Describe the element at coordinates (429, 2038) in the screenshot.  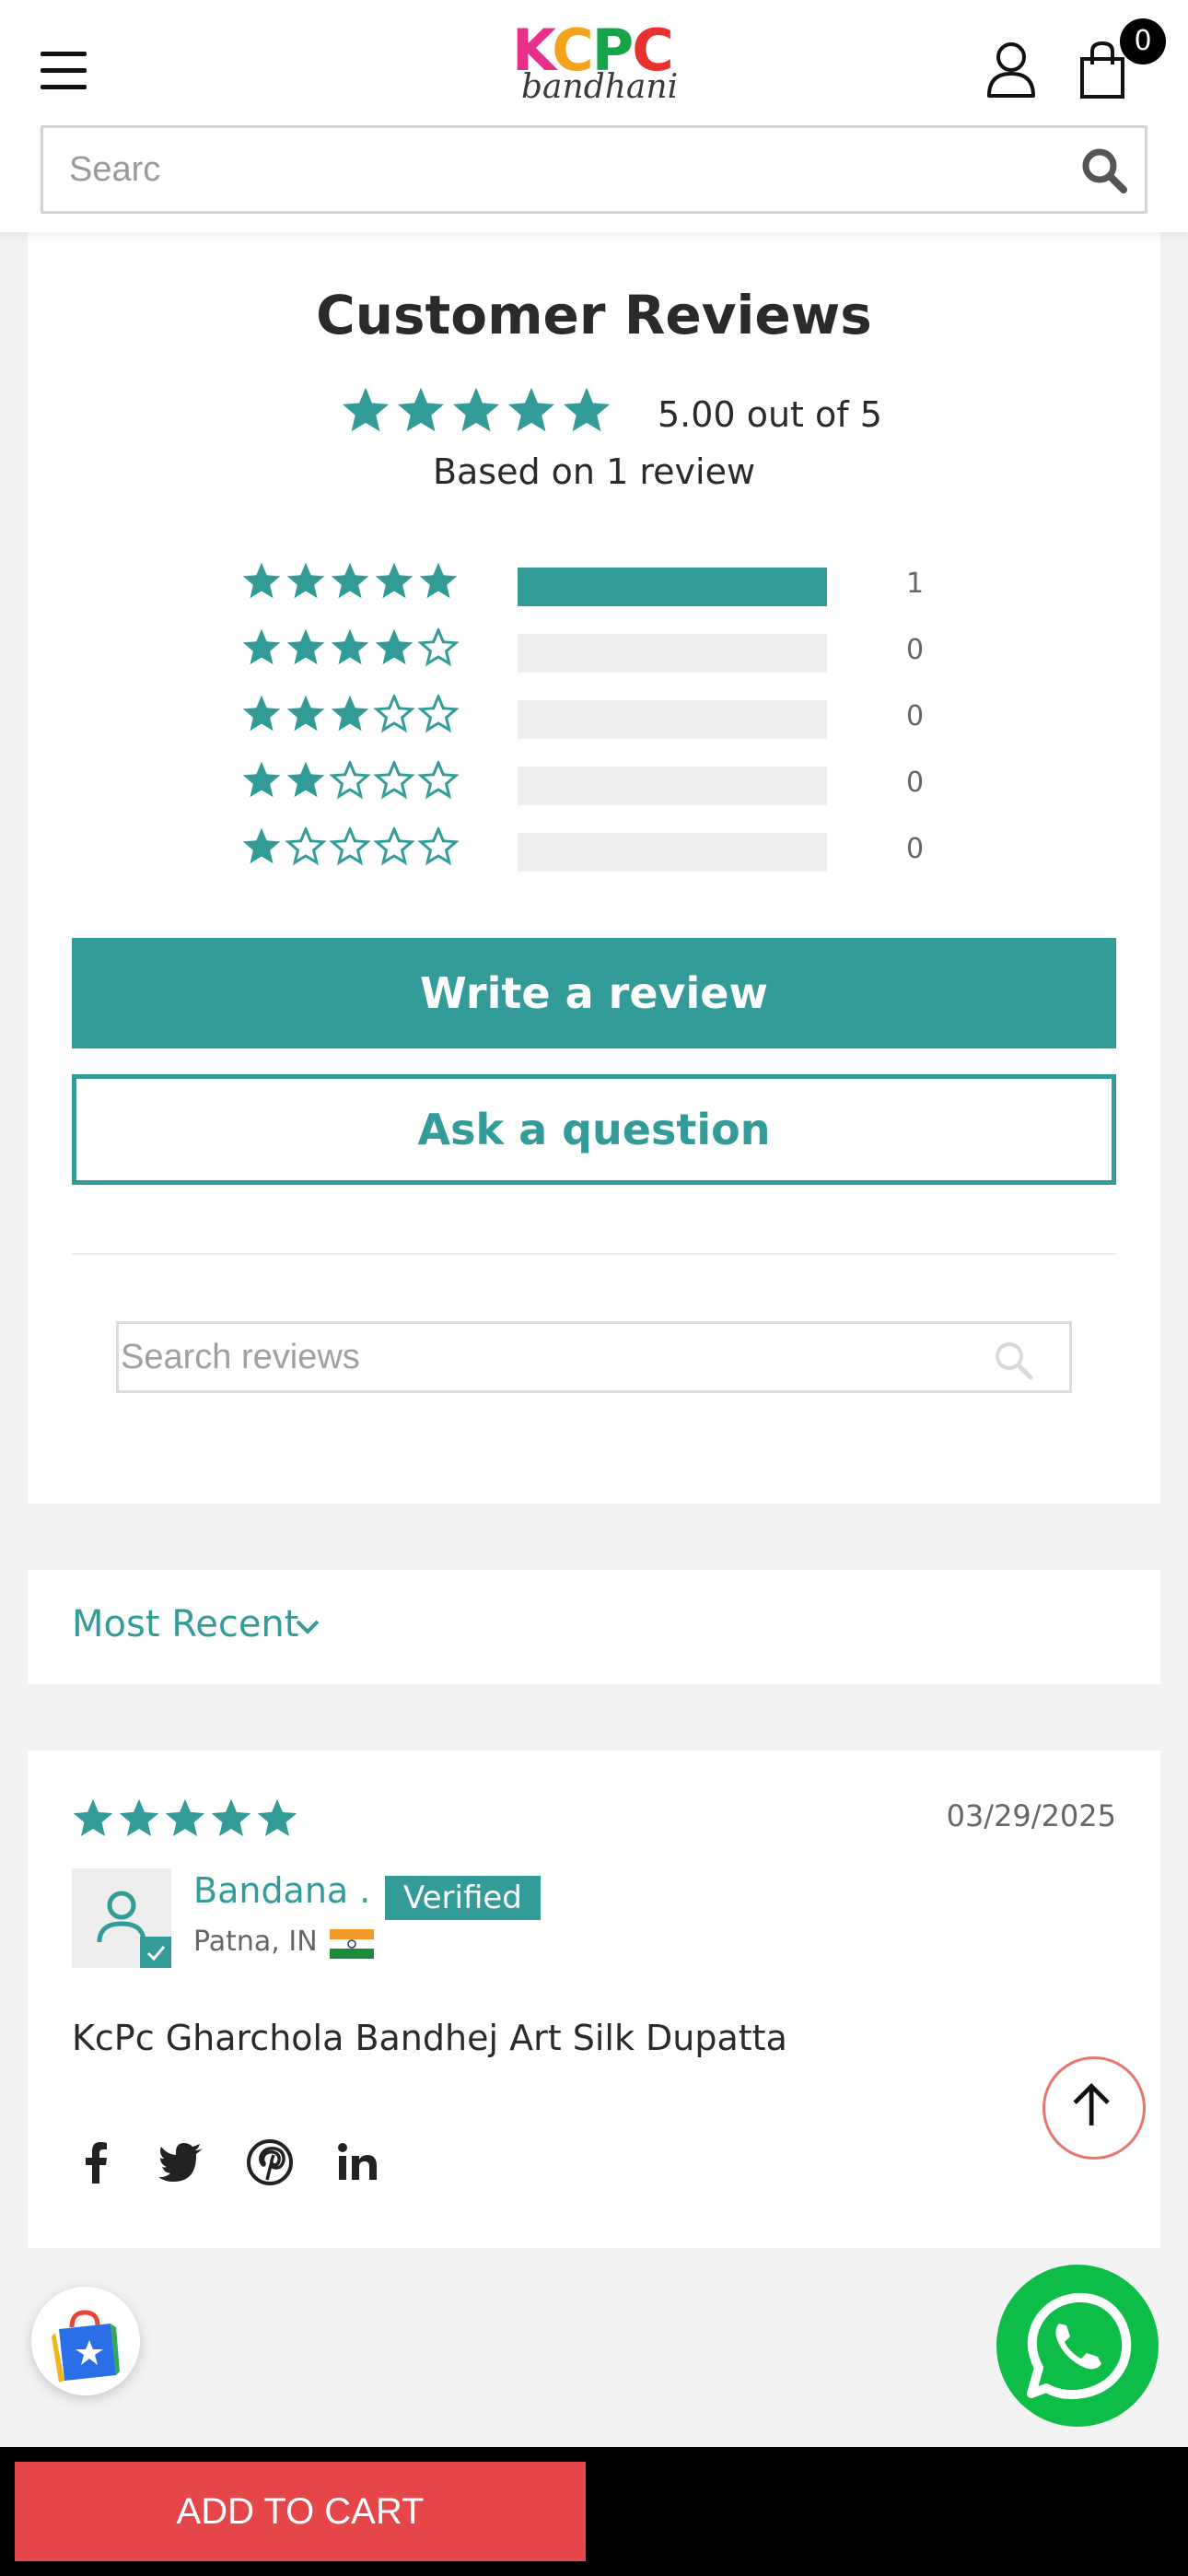
I see `review-body: KcPc Gharchola Bandhej Art Silk Dupatta` at that location.